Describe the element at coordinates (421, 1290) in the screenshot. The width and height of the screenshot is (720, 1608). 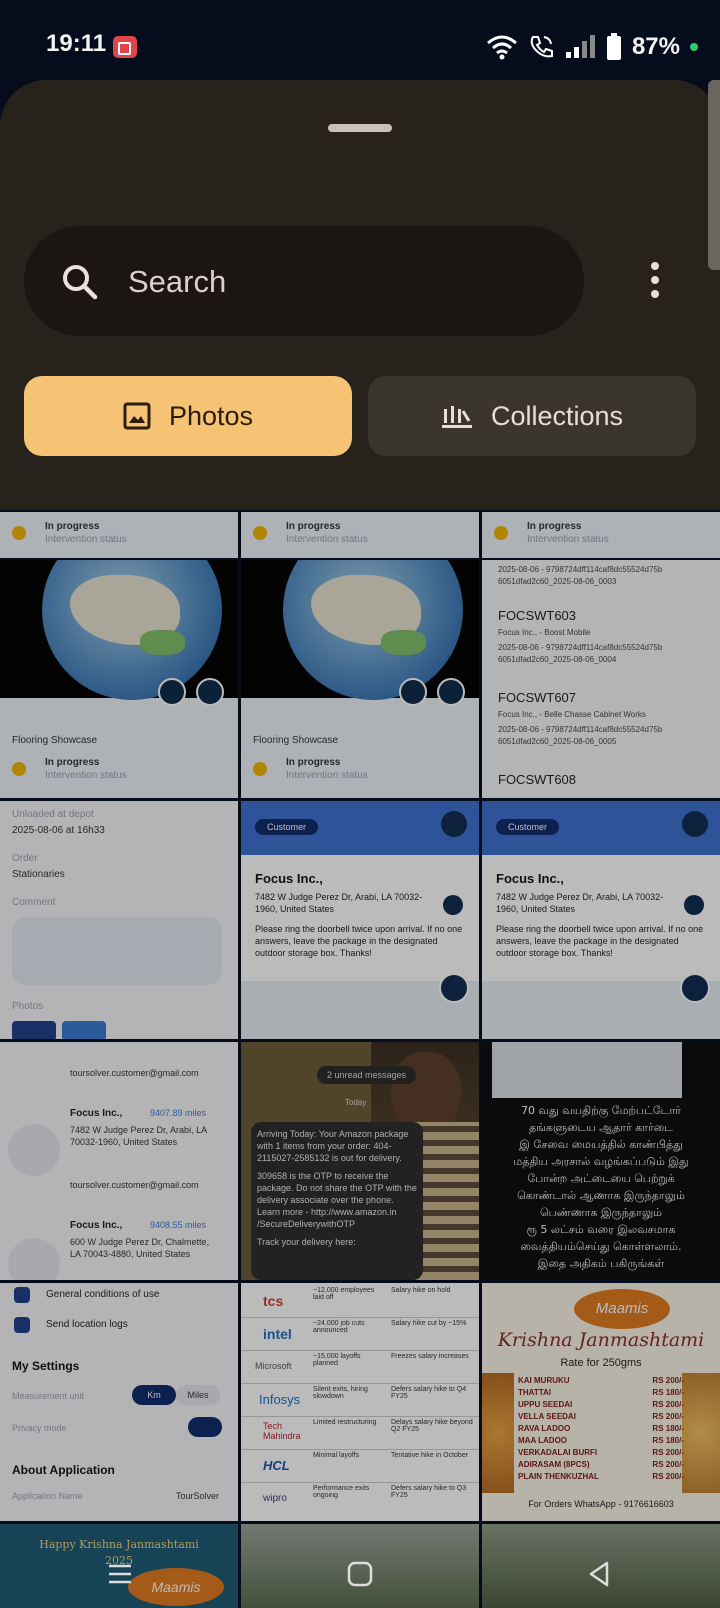
I see `table-cell: Salary hike on hold` at that location.